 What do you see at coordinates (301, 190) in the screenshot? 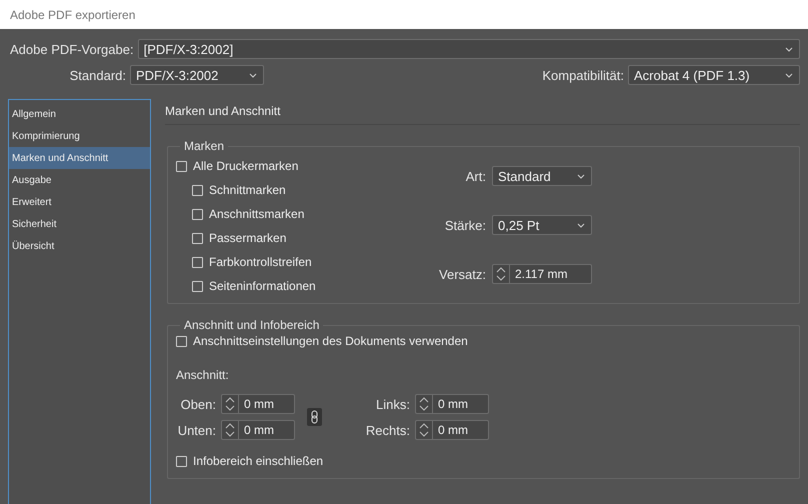
I see `checkbox: Schnittmarken` at bounding box center [301, 190].